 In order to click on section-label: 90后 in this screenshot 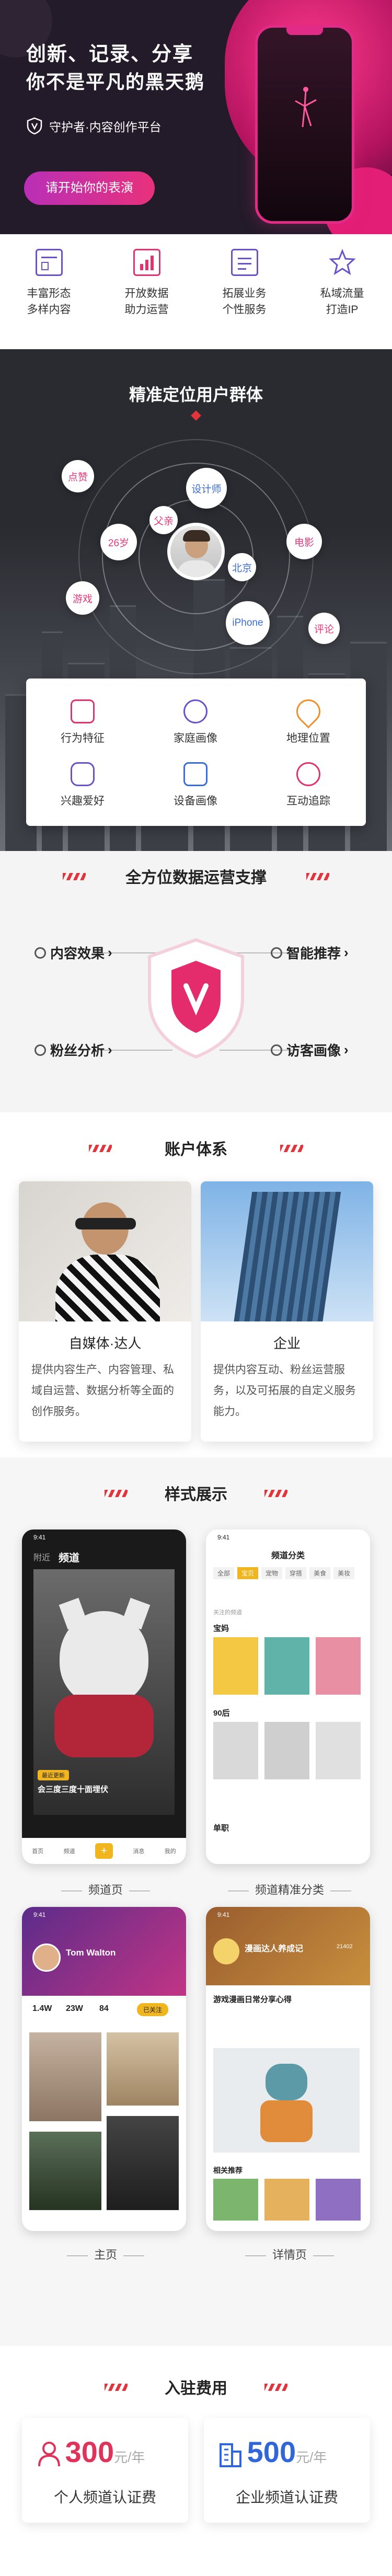, I will do `click(221, 1713)`.